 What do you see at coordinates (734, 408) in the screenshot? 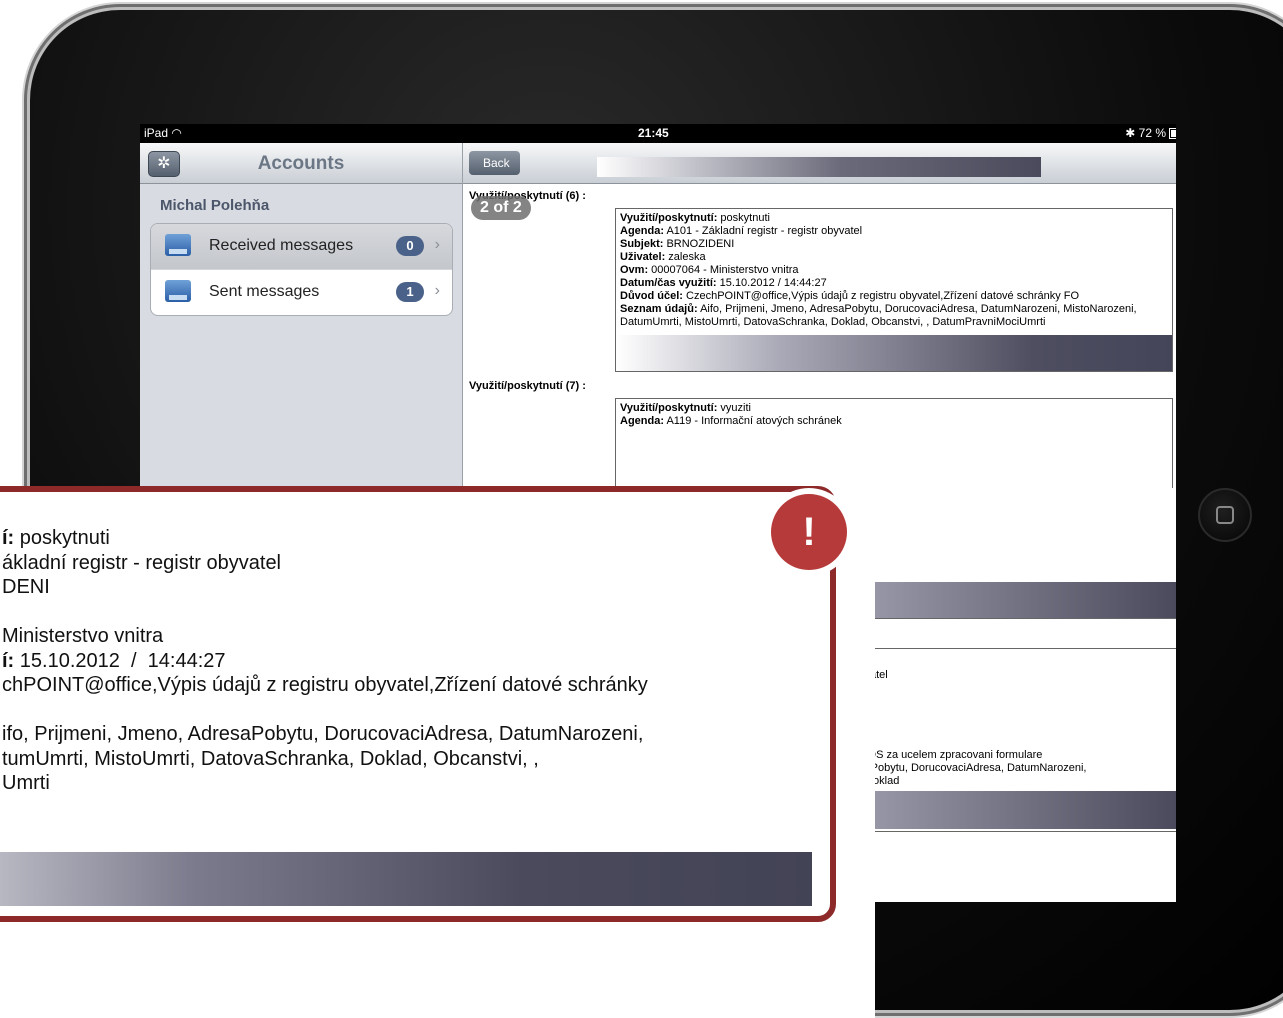
I see `field-value: vyuziti` at bounding box center [734, 408].